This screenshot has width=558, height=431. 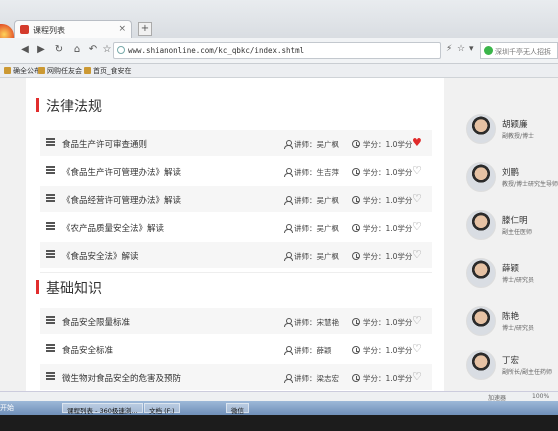 What do you see at coordinates (69, 288) in the screenshot?
I see `section-title-basics: 基础知识` at bounding box center [69, 288].